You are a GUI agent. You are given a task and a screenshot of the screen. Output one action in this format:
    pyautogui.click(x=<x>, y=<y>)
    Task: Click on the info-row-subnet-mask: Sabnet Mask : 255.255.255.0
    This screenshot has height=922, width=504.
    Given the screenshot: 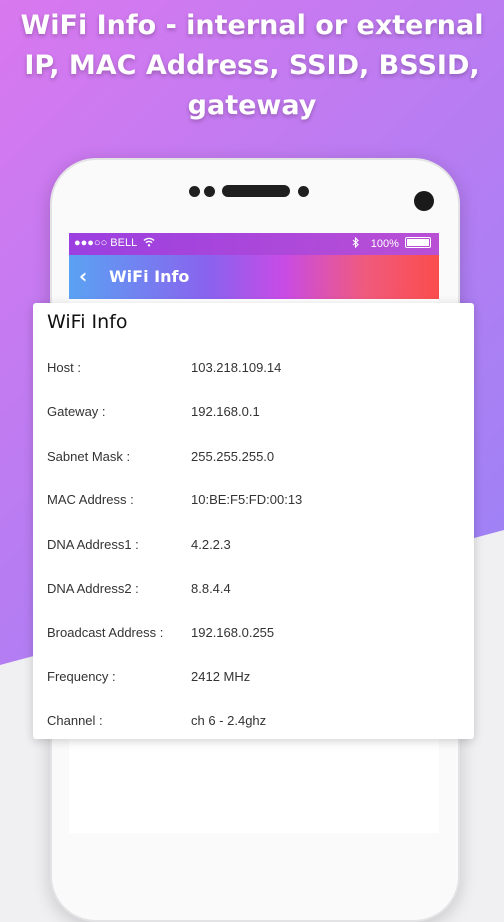 What is the action you would take?
    pyautogui.click(x=257, y=459)
    